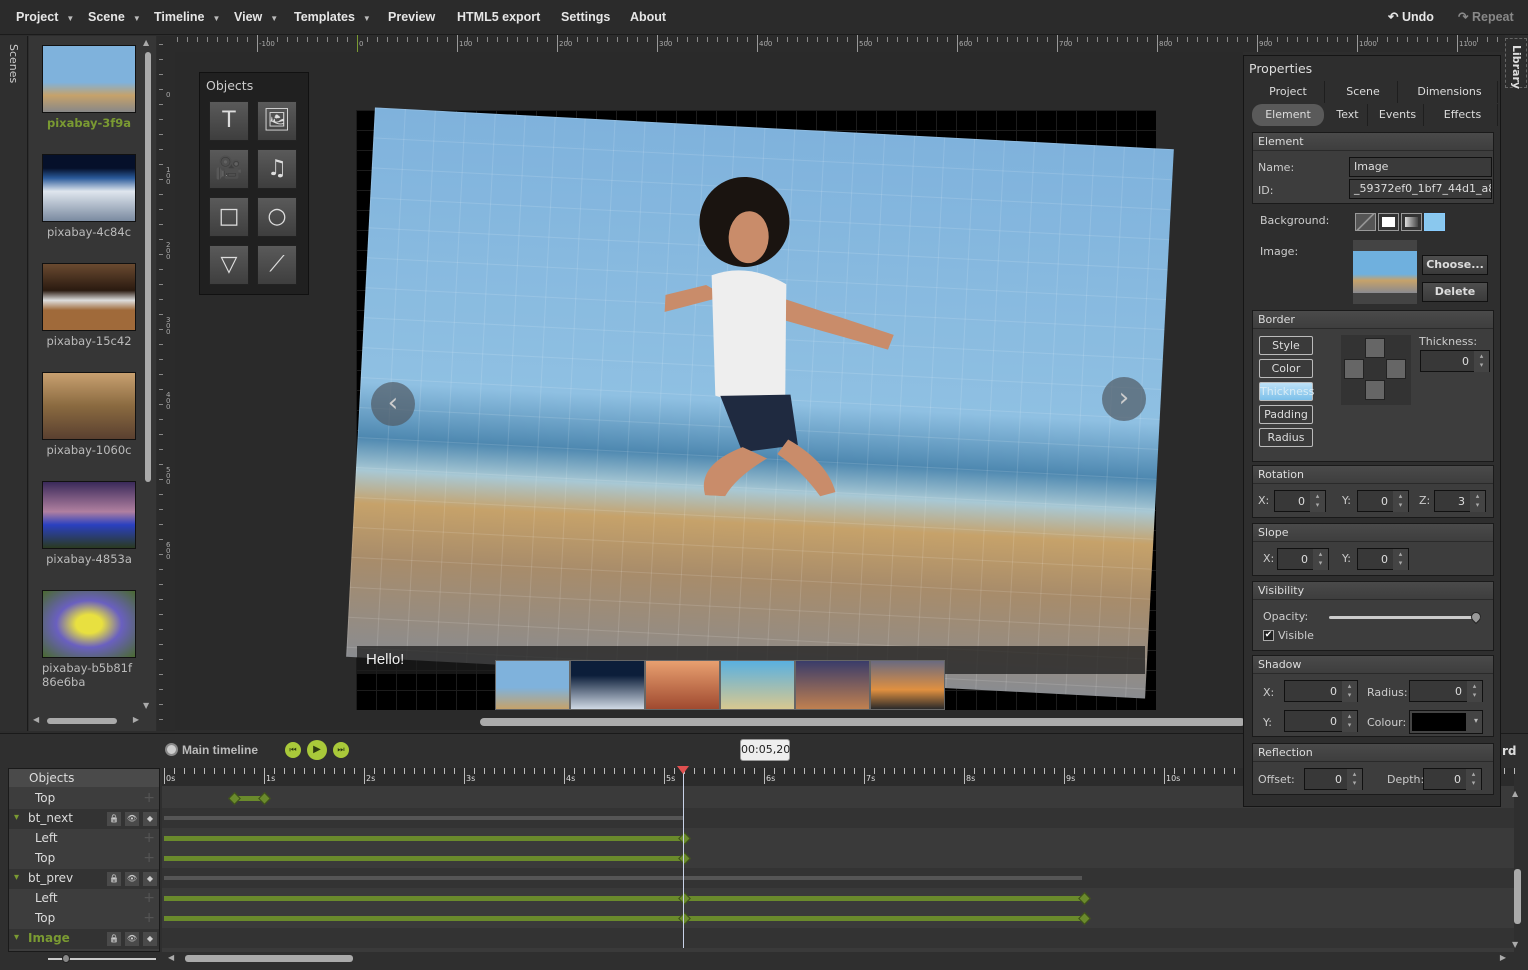 The width and height of the screenshot is (1528, 970). Describe the element at coordinates (277, 121) in the screenshot. I see `image-tool-button: 🖼` at that location.